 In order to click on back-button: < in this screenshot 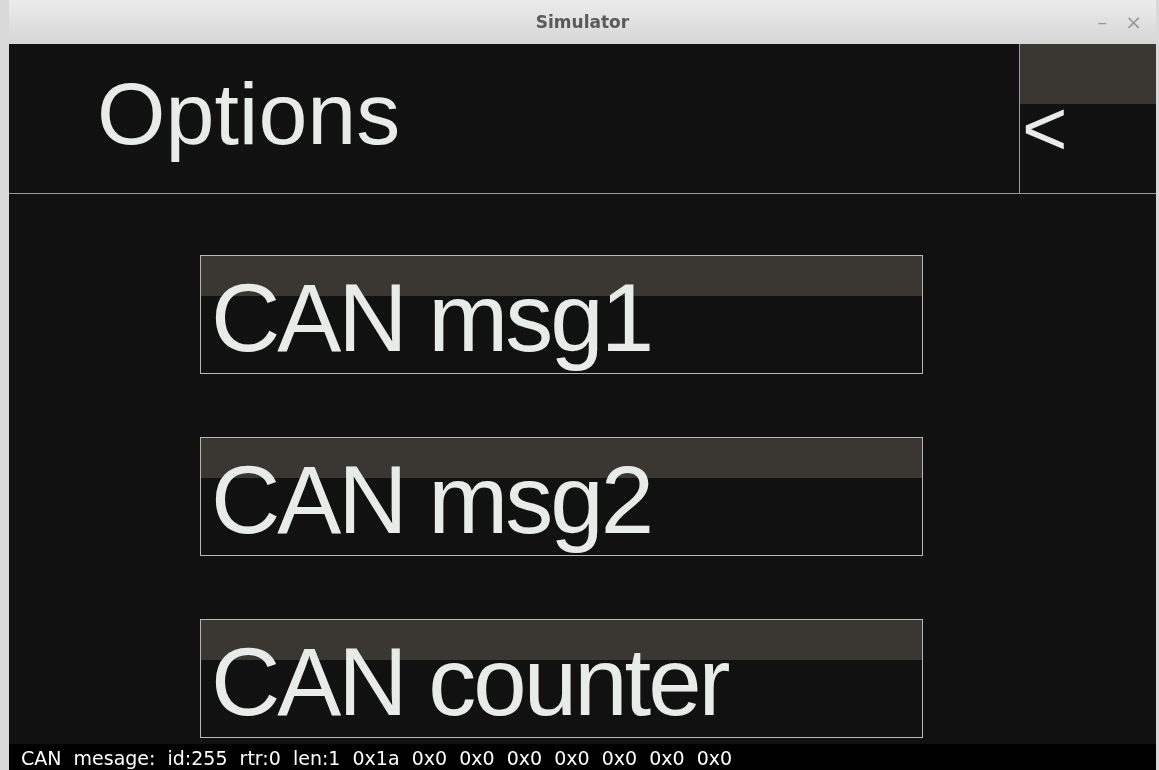, I will do `click(1087, 118)`.